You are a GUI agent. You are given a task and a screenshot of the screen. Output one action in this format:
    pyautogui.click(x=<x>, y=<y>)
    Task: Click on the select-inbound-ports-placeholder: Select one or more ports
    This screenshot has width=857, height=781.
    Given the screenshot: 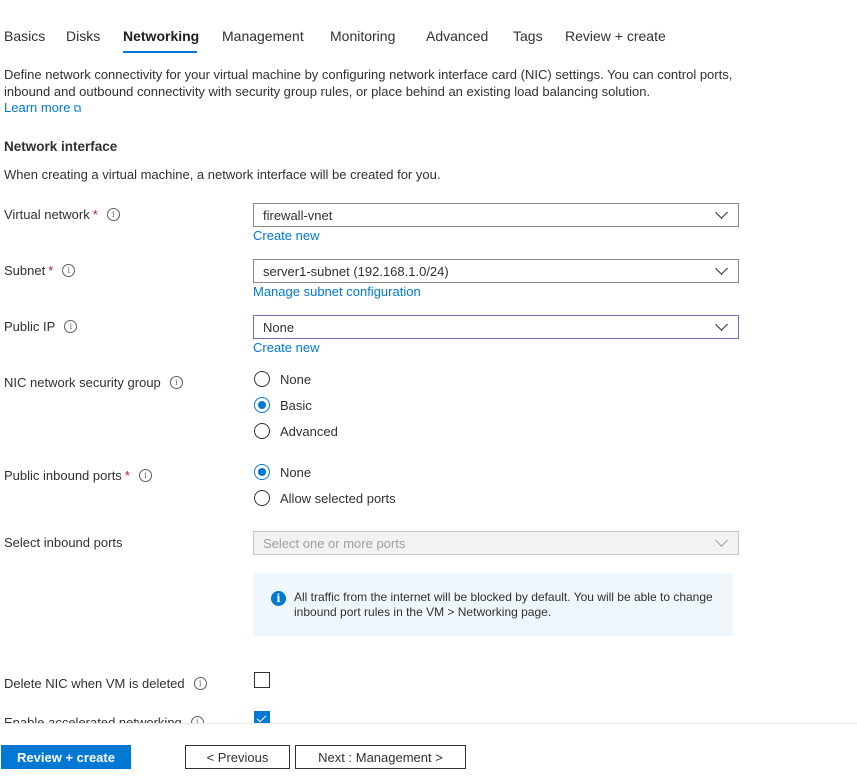 What is the action you would take?
    pyautogui.click(x=334, y=543)
    